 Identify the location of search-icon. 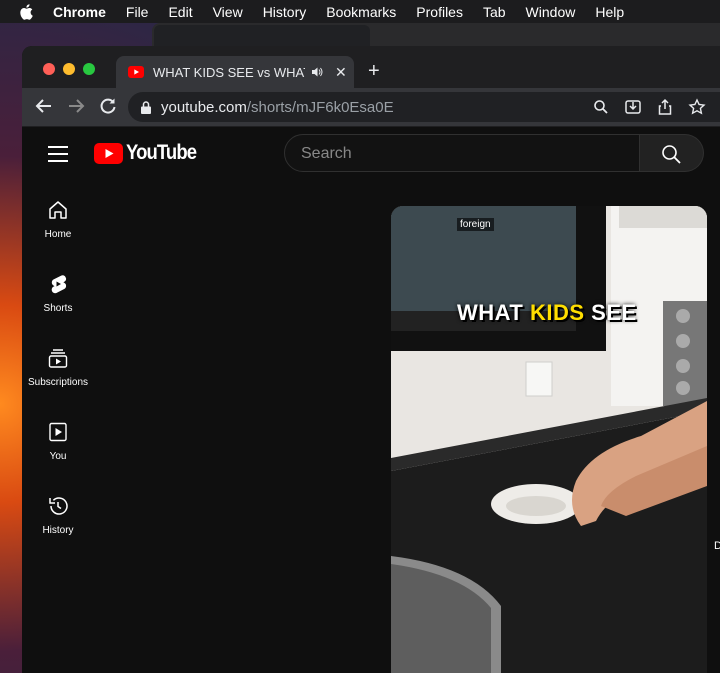
(671, 154).